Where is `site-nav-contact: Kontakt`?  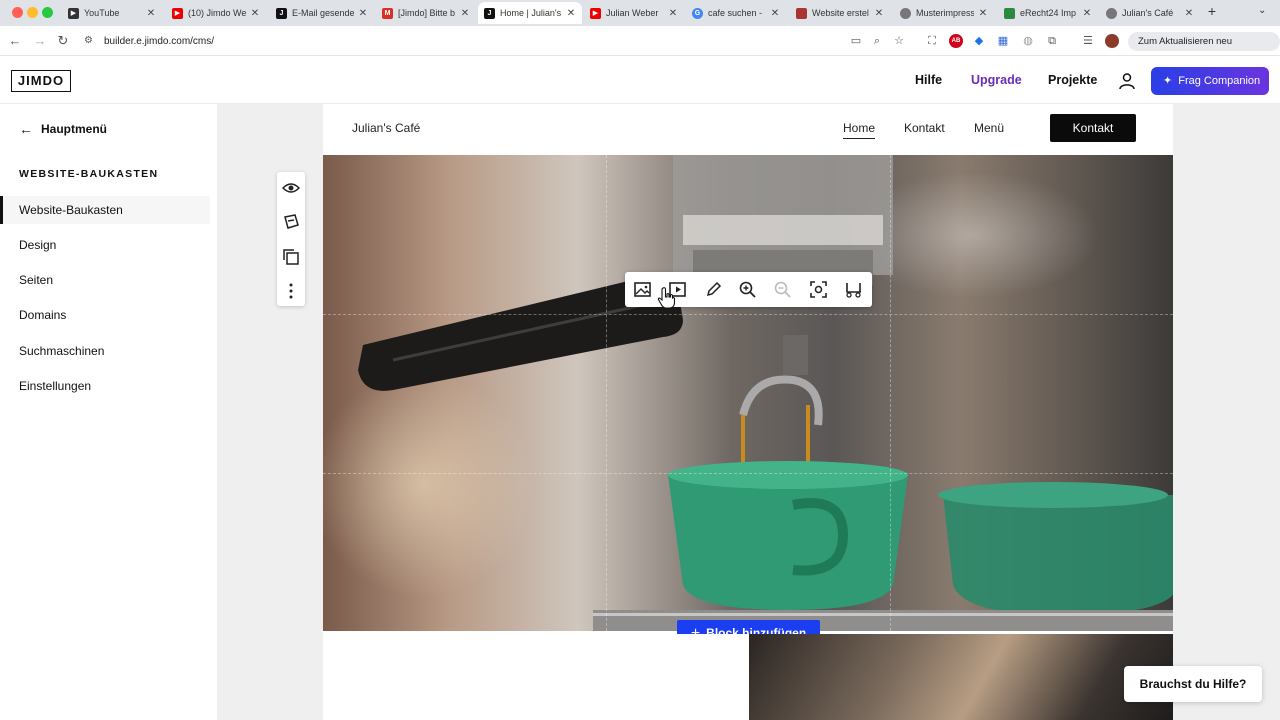 site-nav-contact: Kontakt is located at coordinates (924, 128).